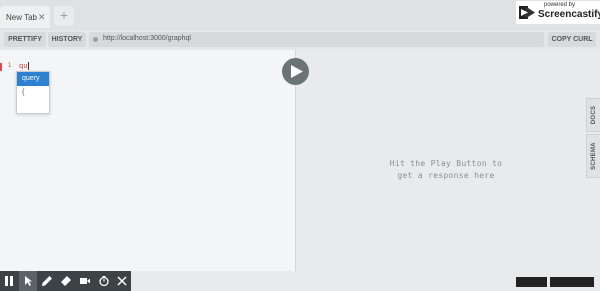 Image resolution: width=600 pixels, height=291 pixels. What do you see at coordinates (21, 17) in the screenshot?
I see `tab-label: New Tab` at bounding box center [21, 17].